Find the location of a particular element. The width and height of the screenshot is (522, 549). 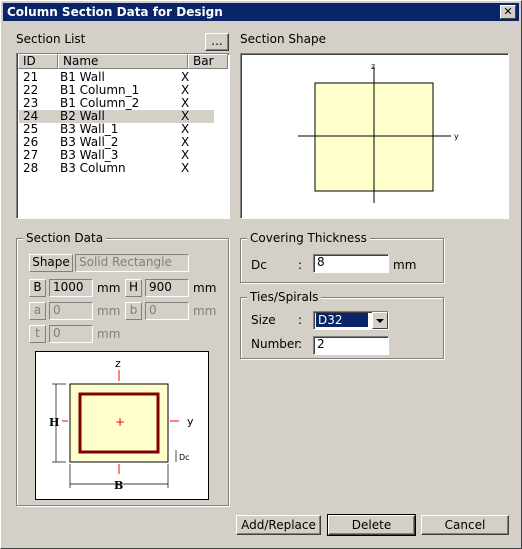

column-header-bar: Bar is located at coordinates (208, 61).